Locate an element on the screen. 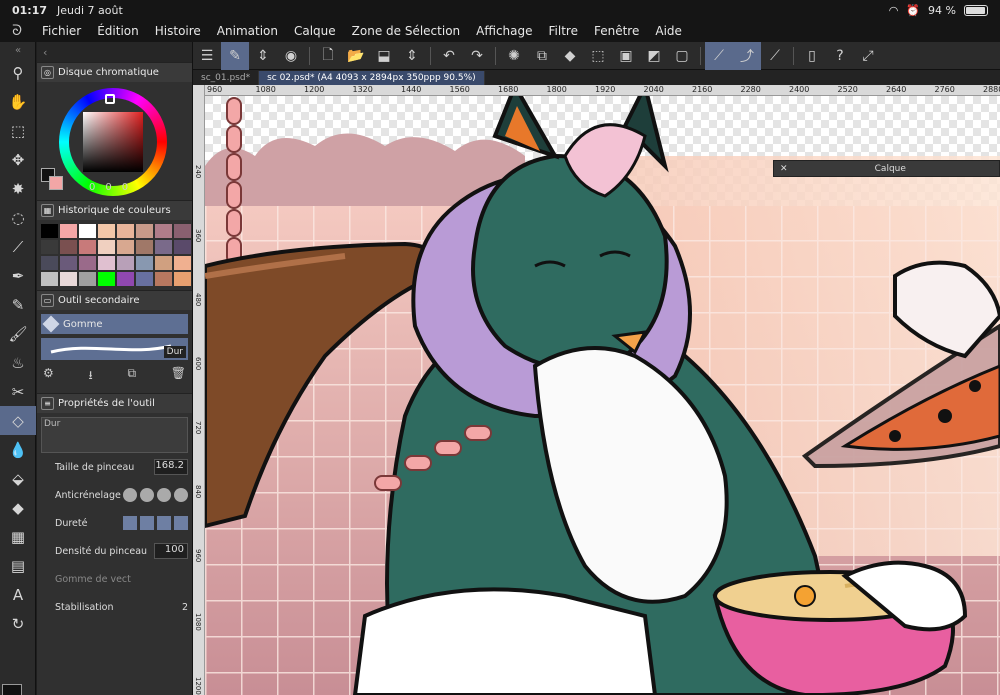  subtool-eraser: Gomme is located at coordinates (114, 324).